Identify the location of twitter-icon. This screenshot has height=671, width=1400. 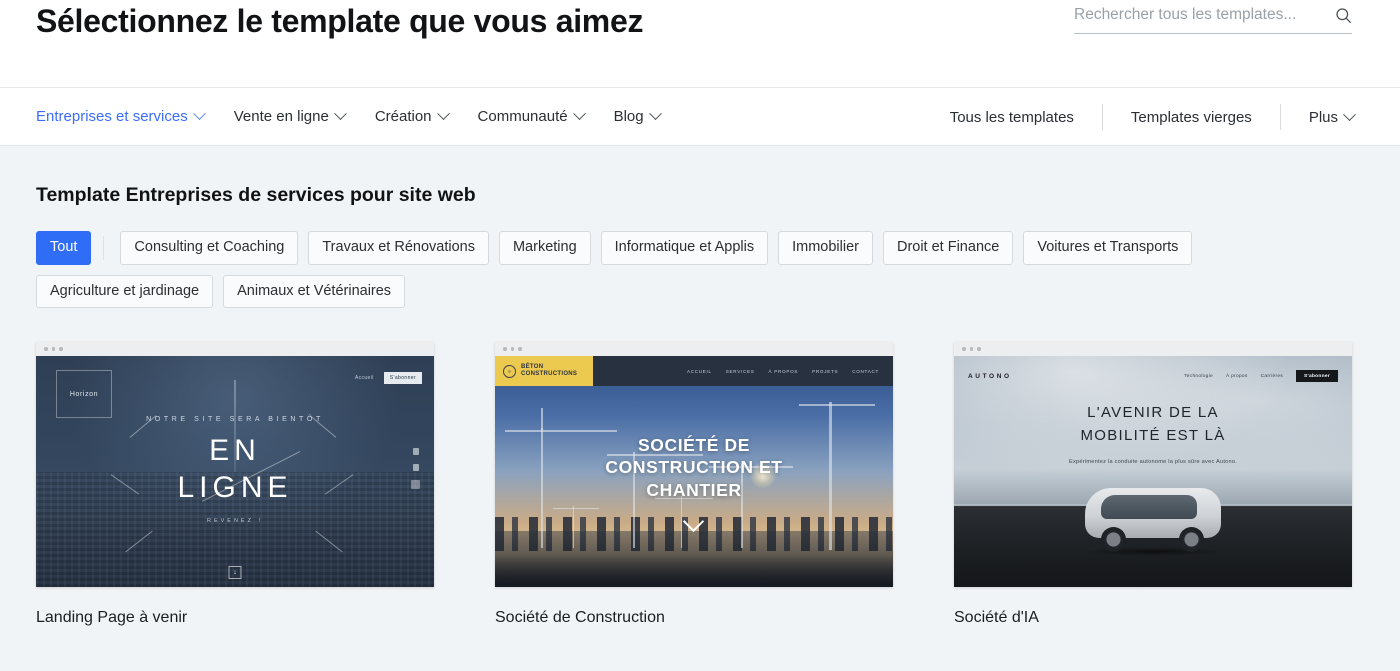
(415, 467).